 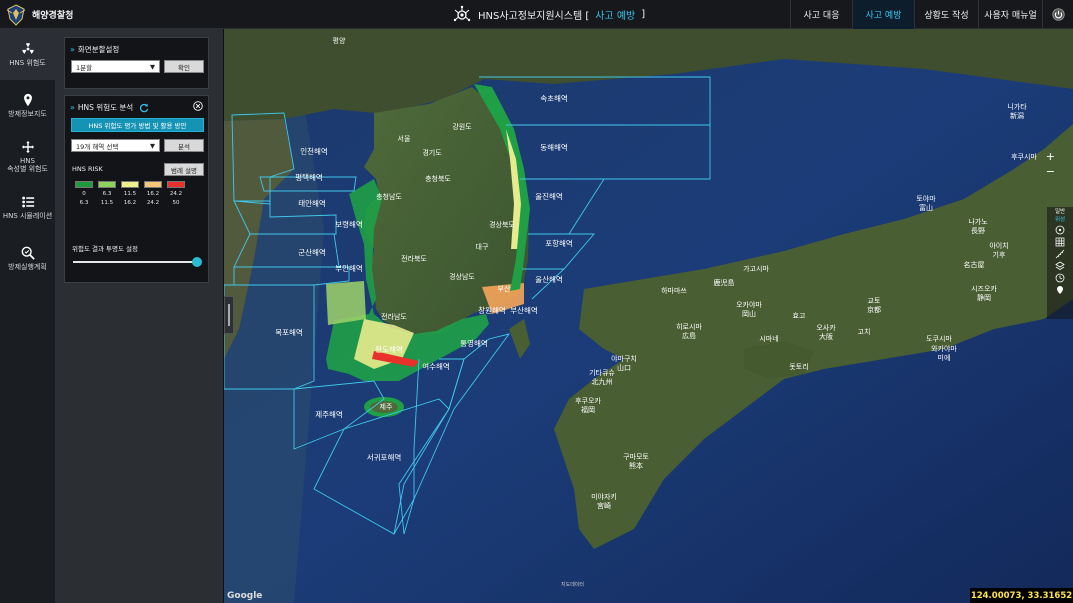 What do you see at coordinates (184, 145) in the screenshot?
I see `analyze-button: 분석` at bounding box center [184, 145].